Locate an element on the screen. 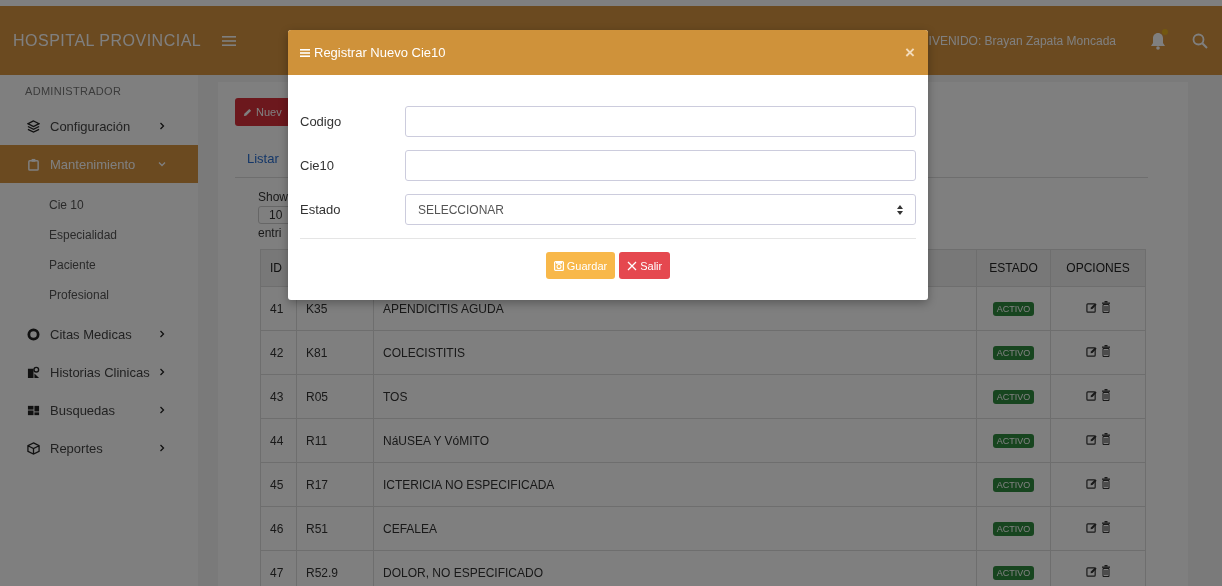 The image size is (1222, 586). table-cell: 45 is located at coordinates (278, 484).